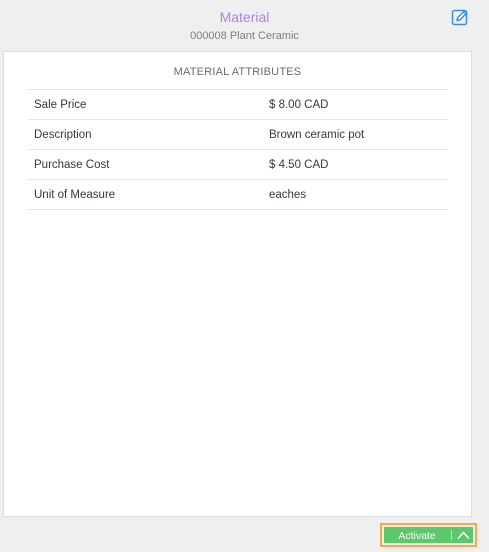 The width and height of the screenshot is (489, 552). Describe the element at coordinates (238, 164) in the screenshot. I see `attribute-row-purchase-cost: Purchase Cost $ 4.50 CAD` at that location.